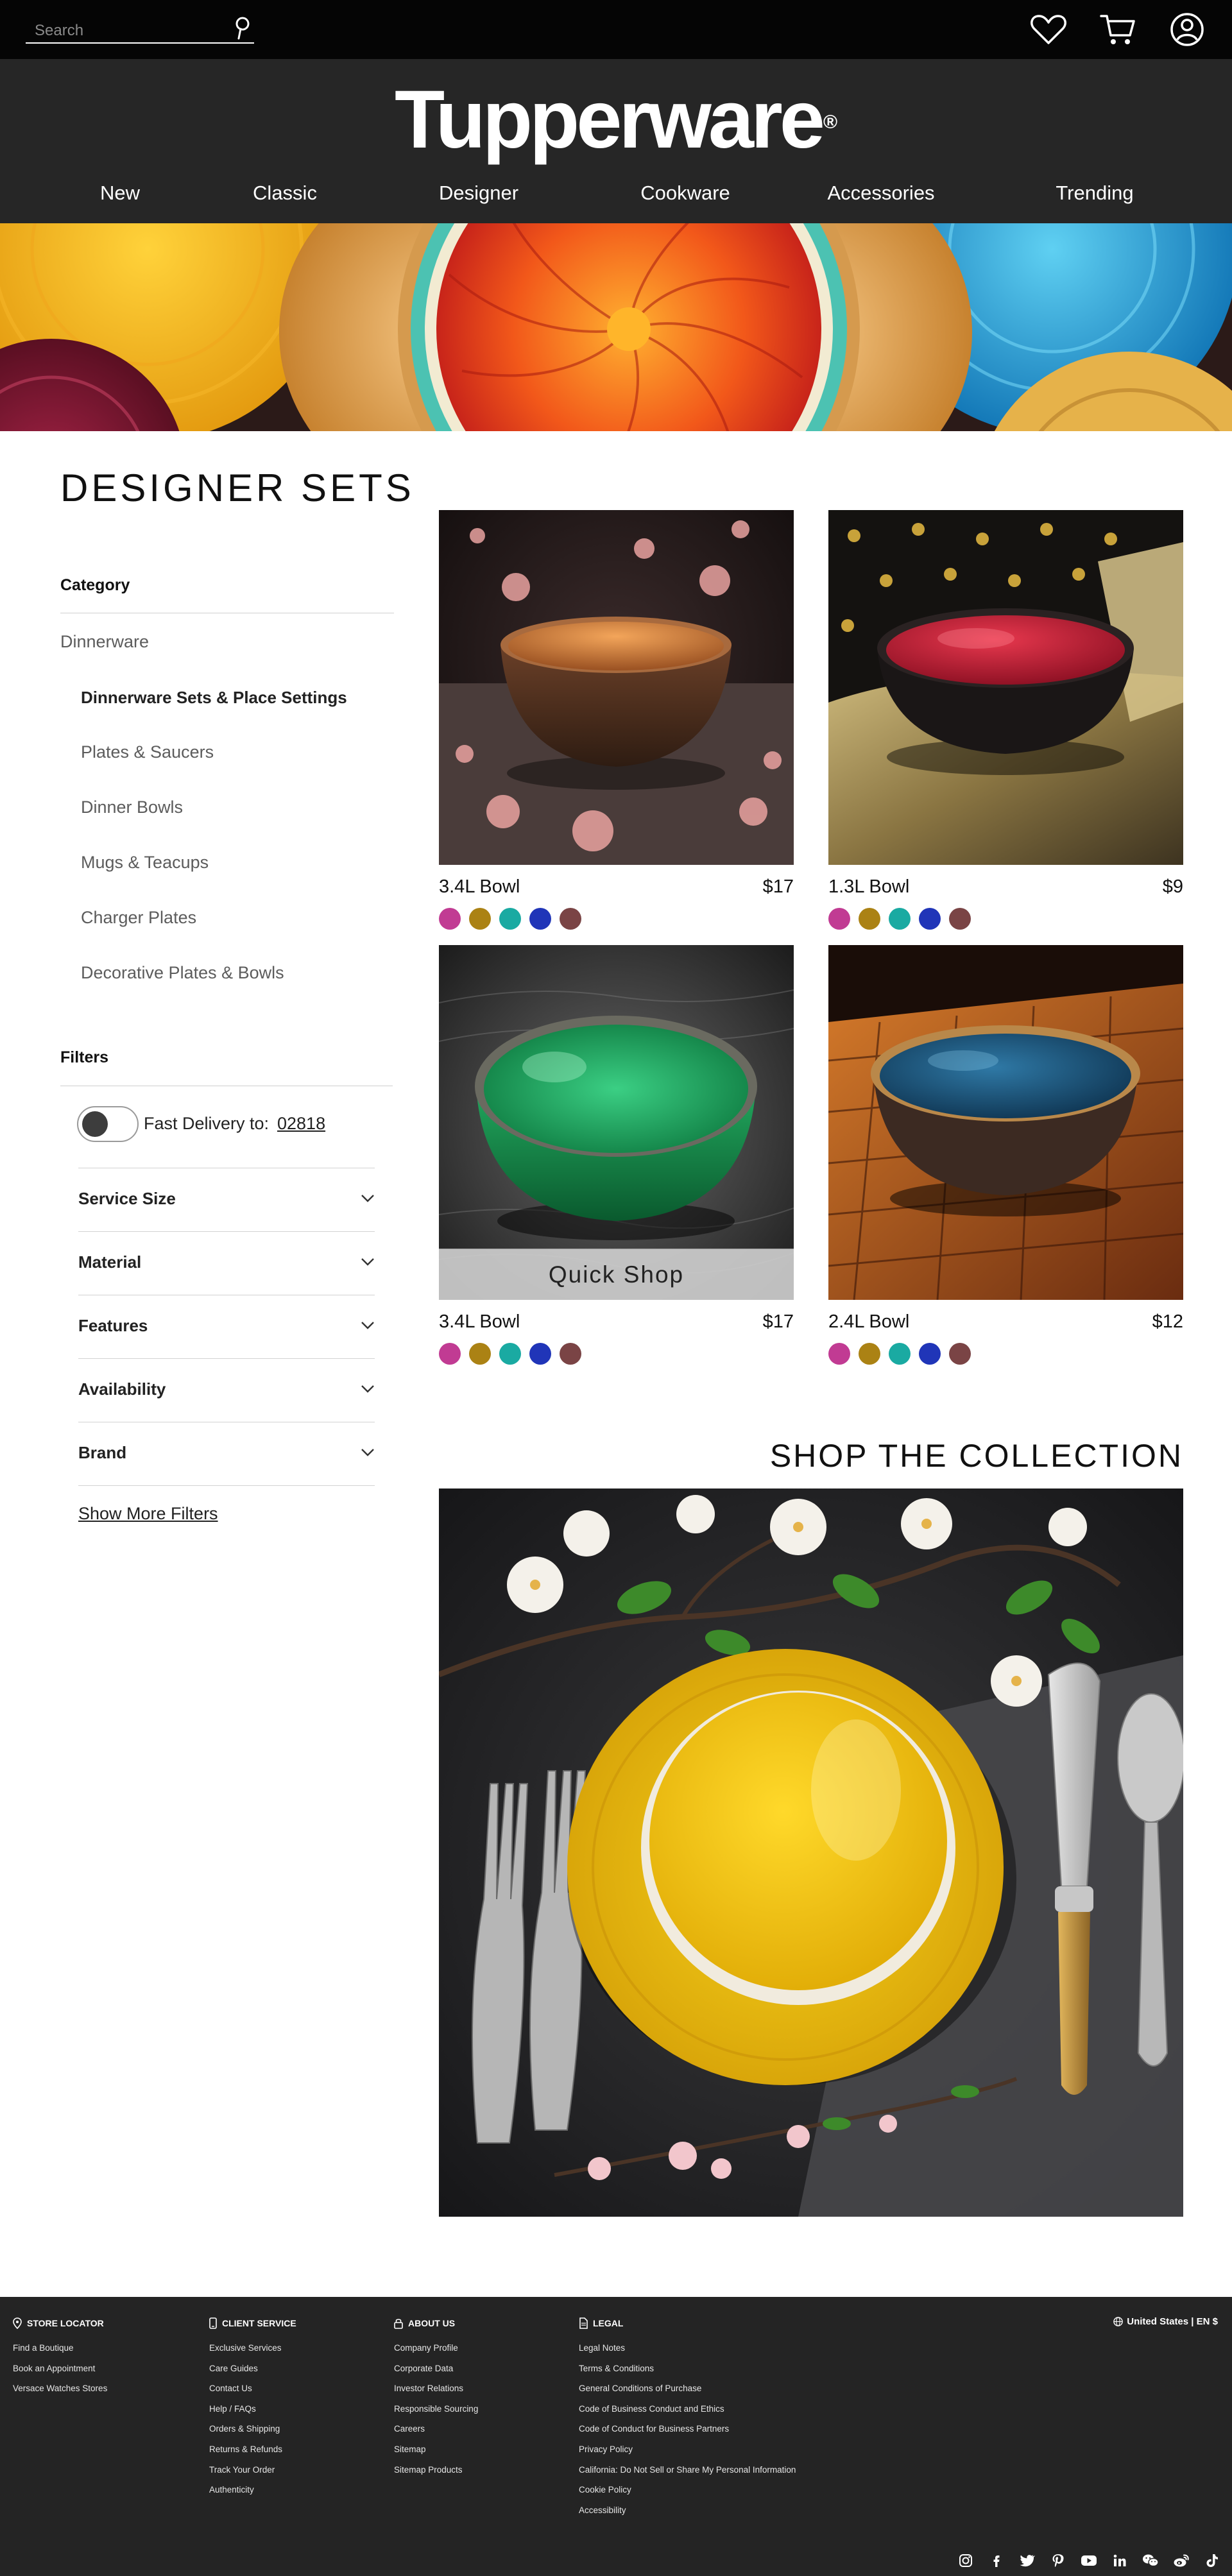 Image resolution: width=1232 pixels, height=2576 pixels. I want to click on nav-new: New, so click(120, 193).